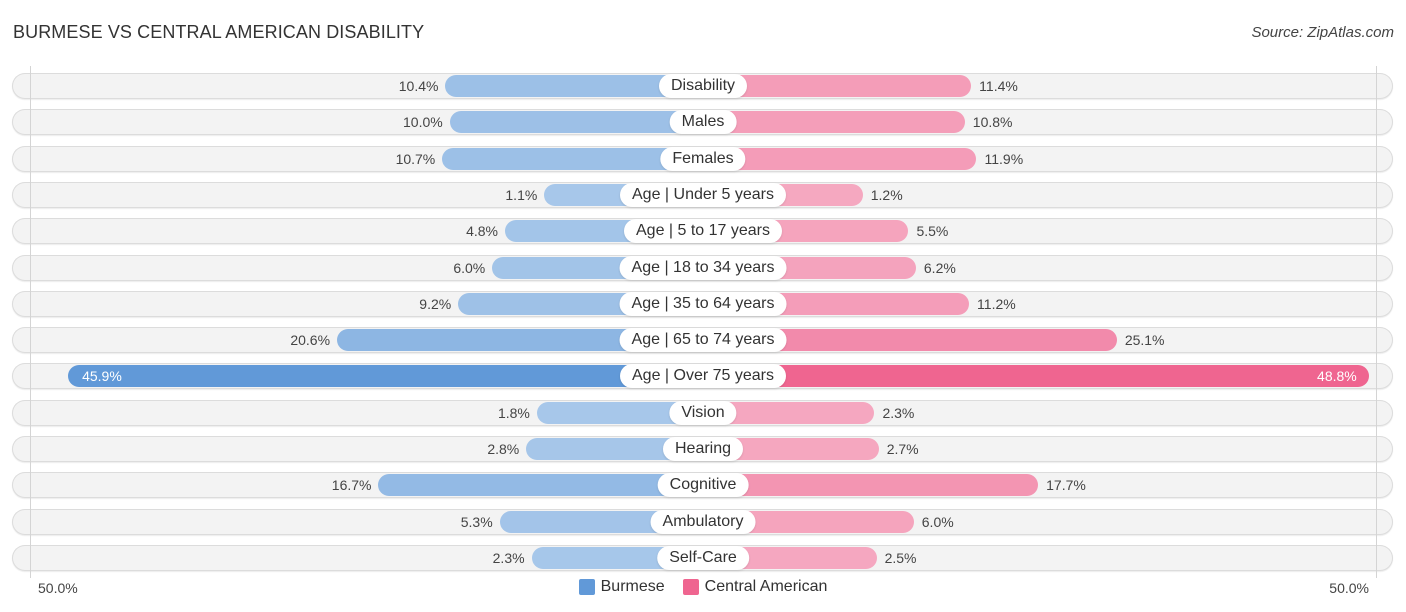  I want to click on value-label-burmese: 9.2%, so click(435, 303).